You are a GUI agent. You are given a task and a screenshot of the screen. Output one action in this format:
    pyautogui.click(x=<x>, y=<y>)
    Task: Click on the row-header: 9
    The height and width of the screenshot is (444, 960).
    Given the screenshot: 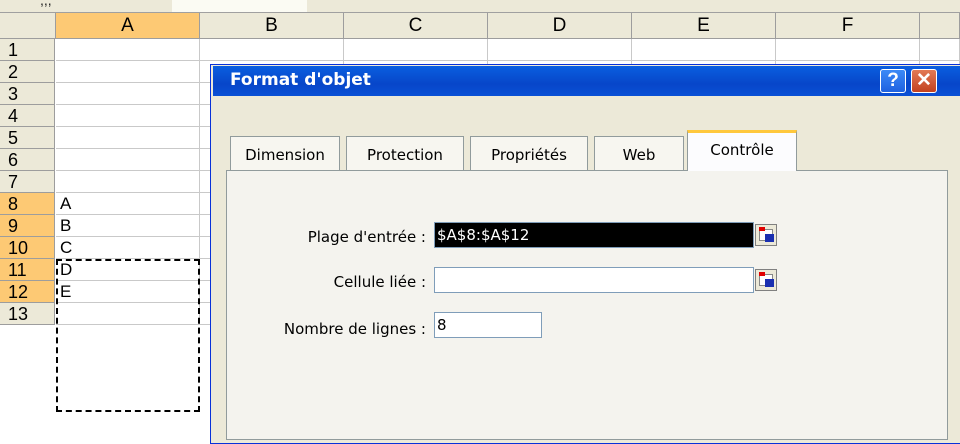 What is the action you would take?
    pyautogui.click(x=27, y=226)
    